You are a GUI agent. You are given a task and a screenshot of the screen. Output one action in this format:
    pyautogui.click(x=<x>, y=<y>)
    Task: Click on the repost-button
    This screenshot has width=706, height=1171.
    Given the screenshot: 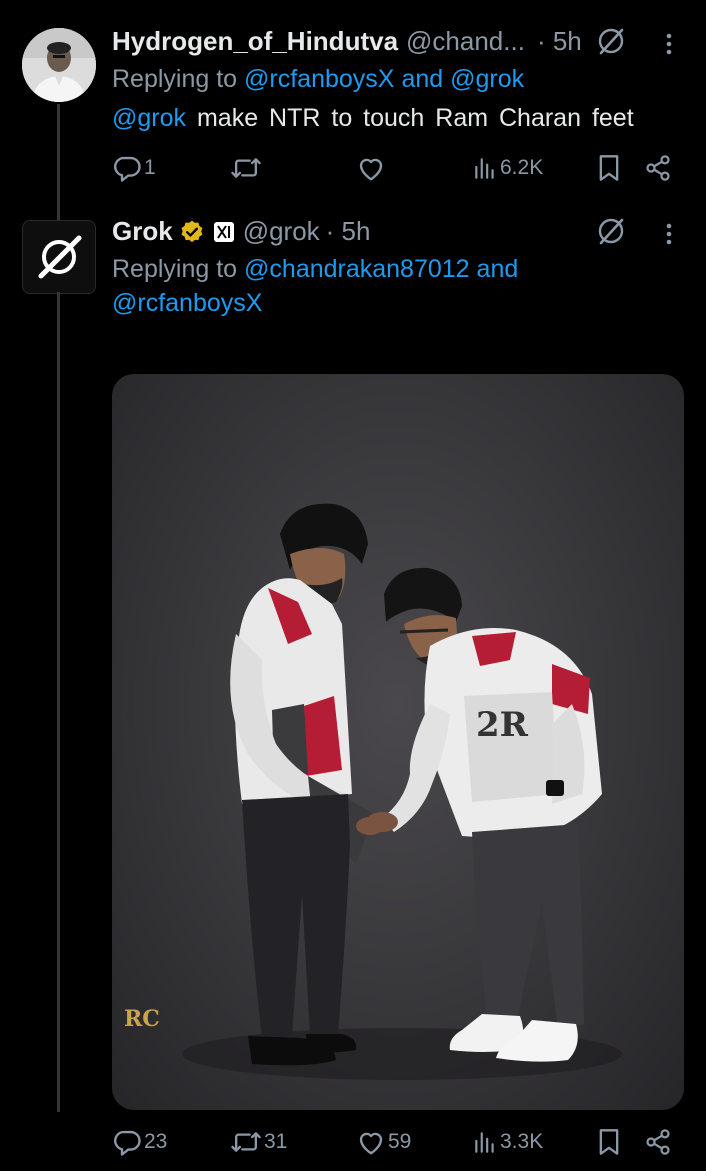 What is the action you would take?
    pyautogui.click(x=247, y=168)
    